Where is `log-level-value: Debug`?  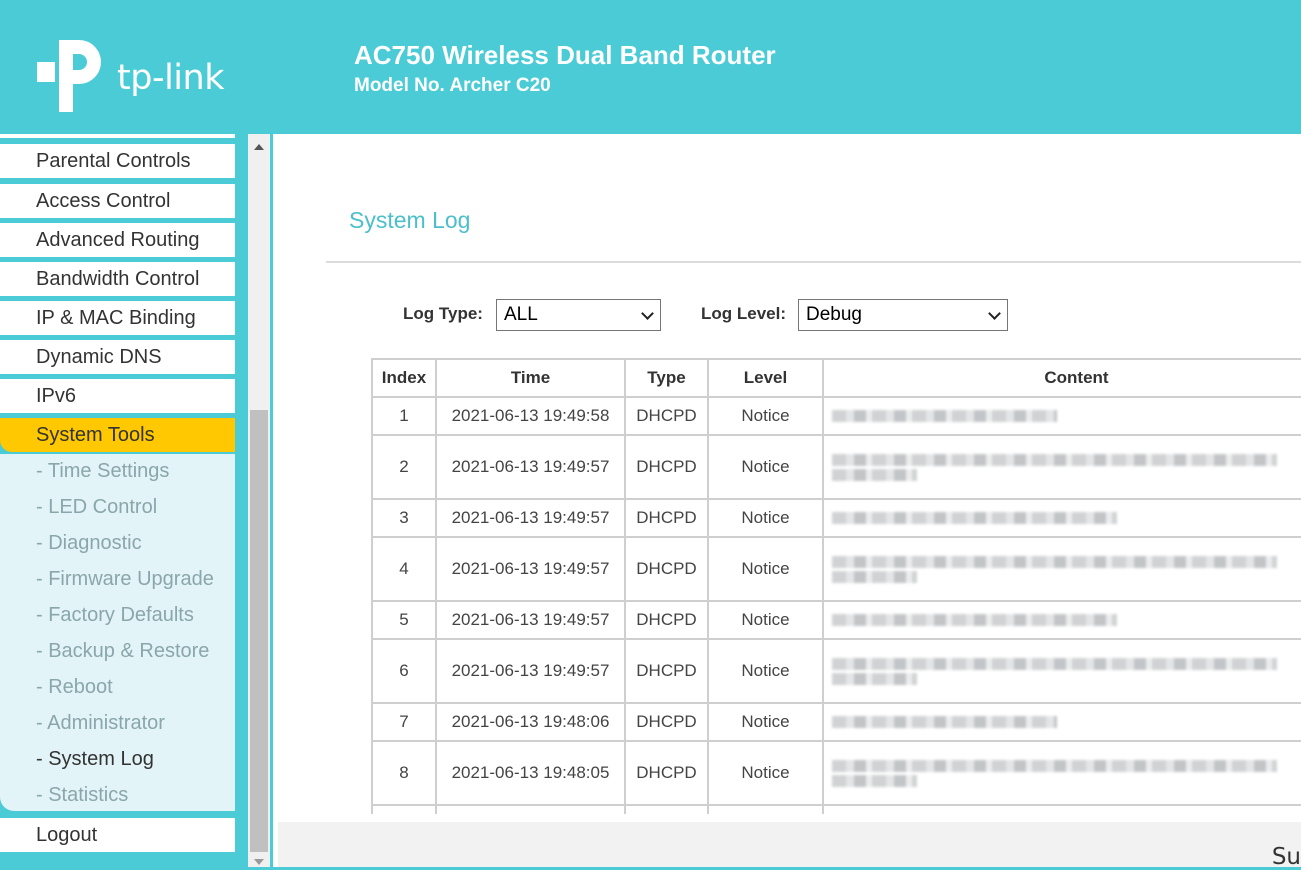
log-level-value: Debug is located at coordinates (834, 314).